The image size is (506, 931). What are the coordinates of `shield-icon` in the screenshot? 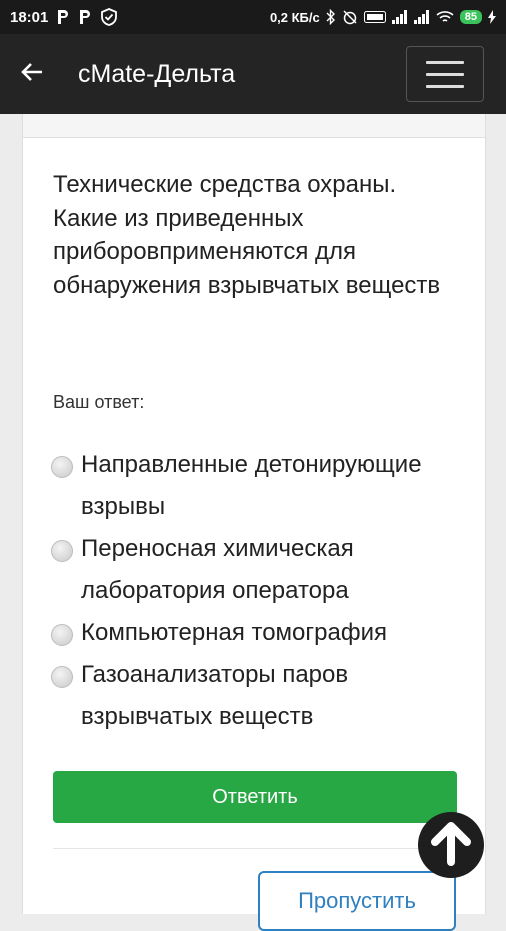 It's located at (109, 17).